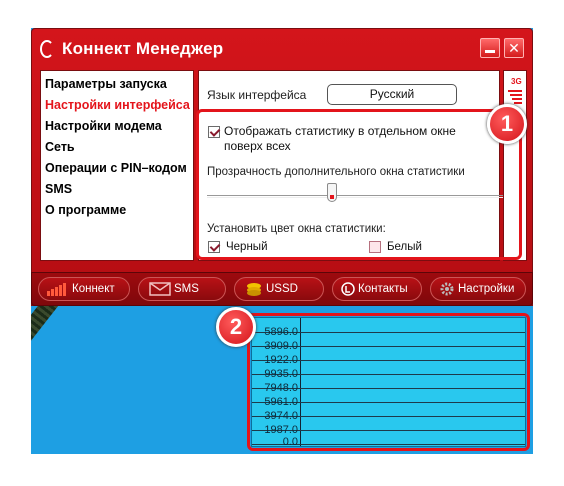 The image size is (564, 486). I want to click on app-logo-icon, so click(47, 49).